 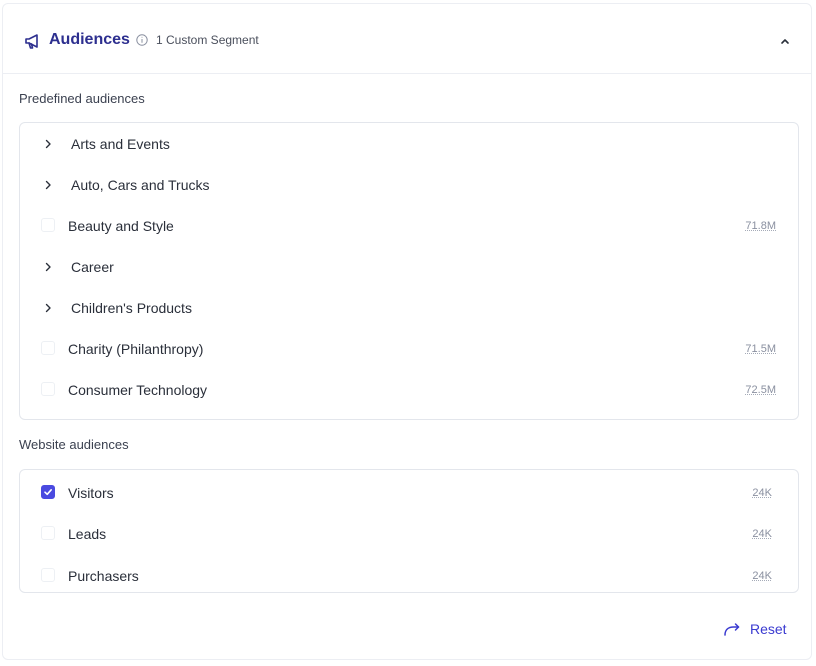 I want to click on list-item-label: Beauty and Style, so click(x=121, y=226).